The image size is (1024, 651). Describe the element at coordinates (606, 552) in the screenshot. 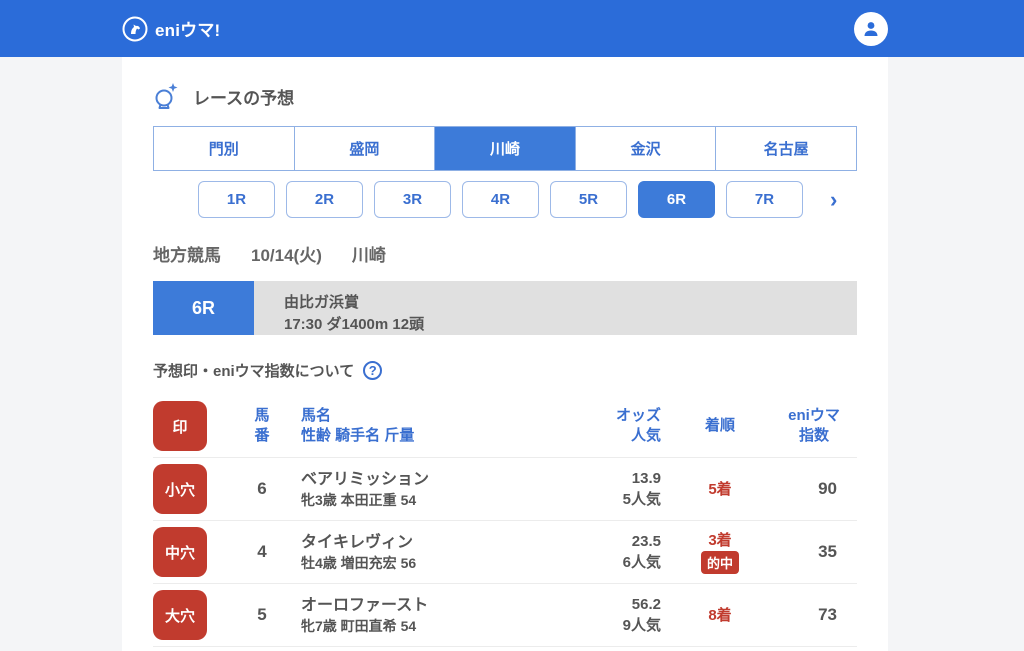

I see `odds-cell: 23.5 6人気` at that location.